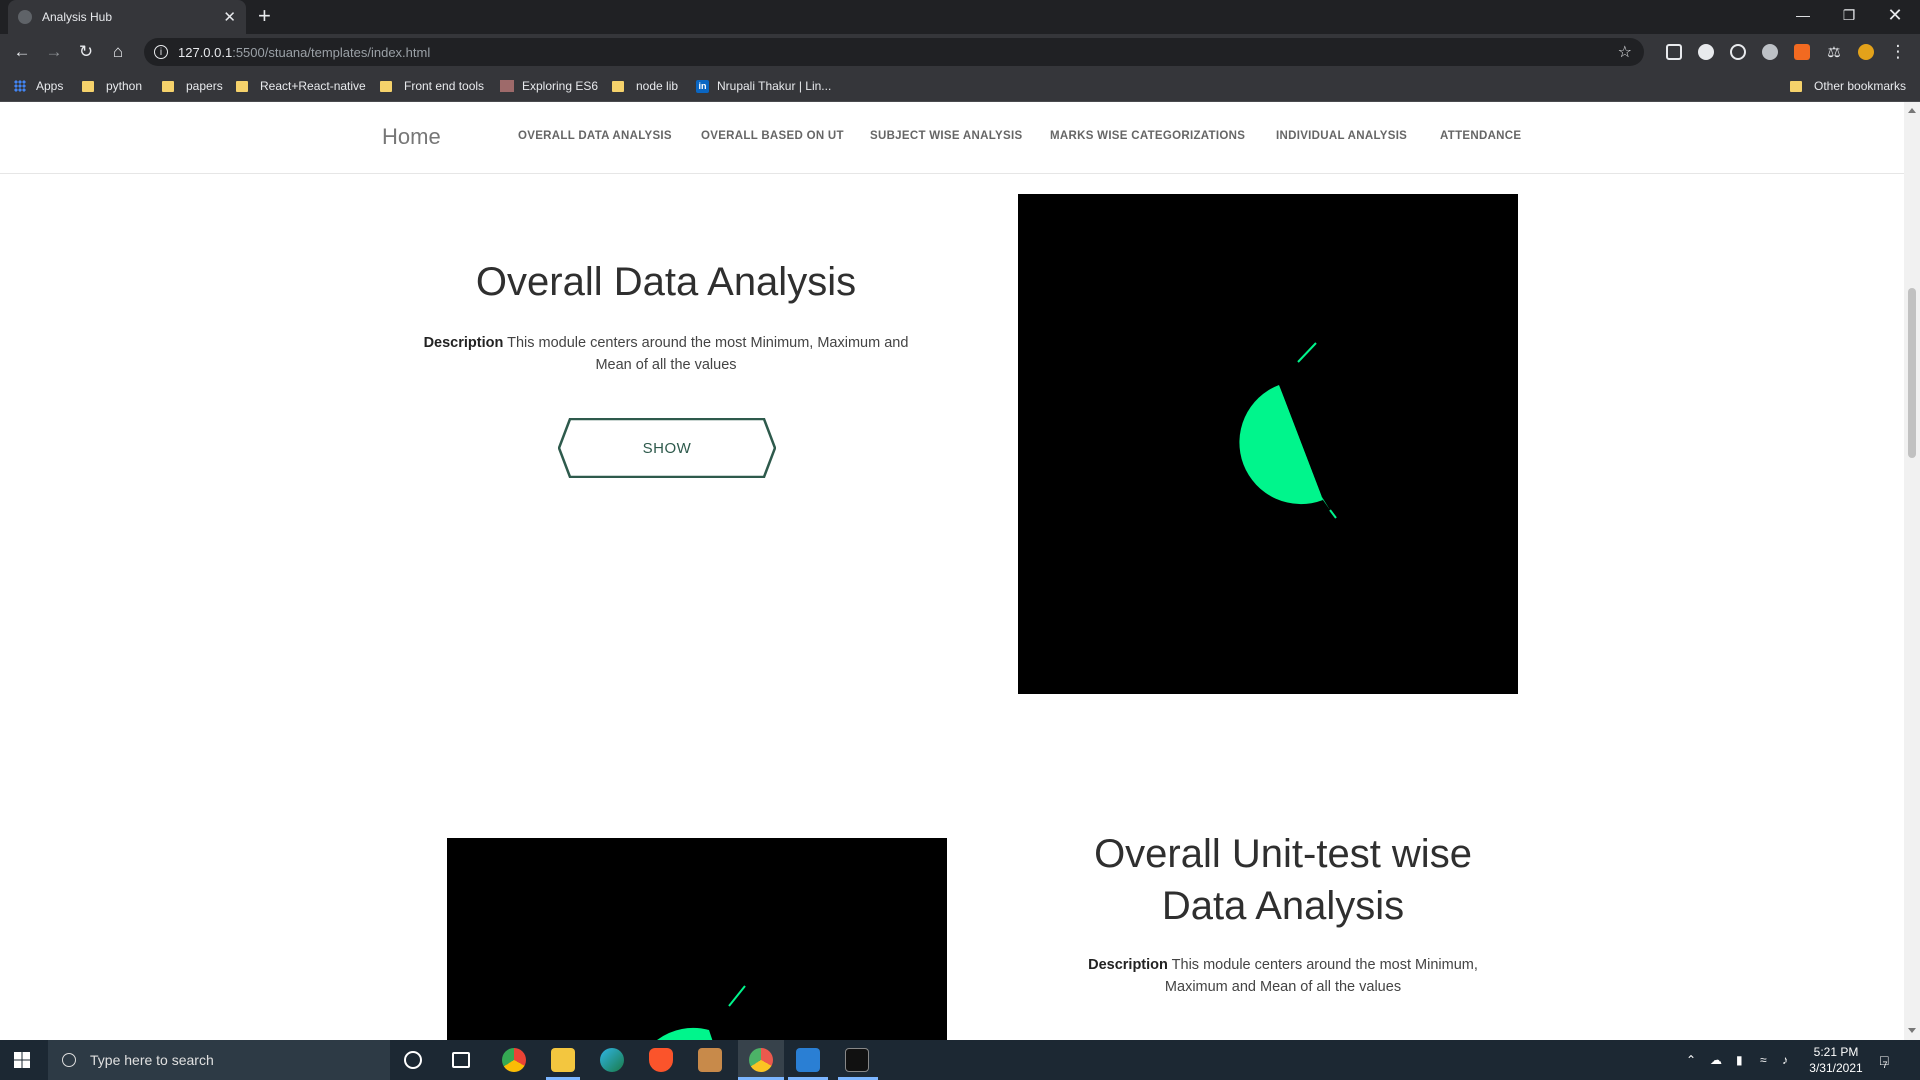  Describe the element at coordinates (301, 86) in the screenshot. I see `bookmark-react: React+React-native` at that location.